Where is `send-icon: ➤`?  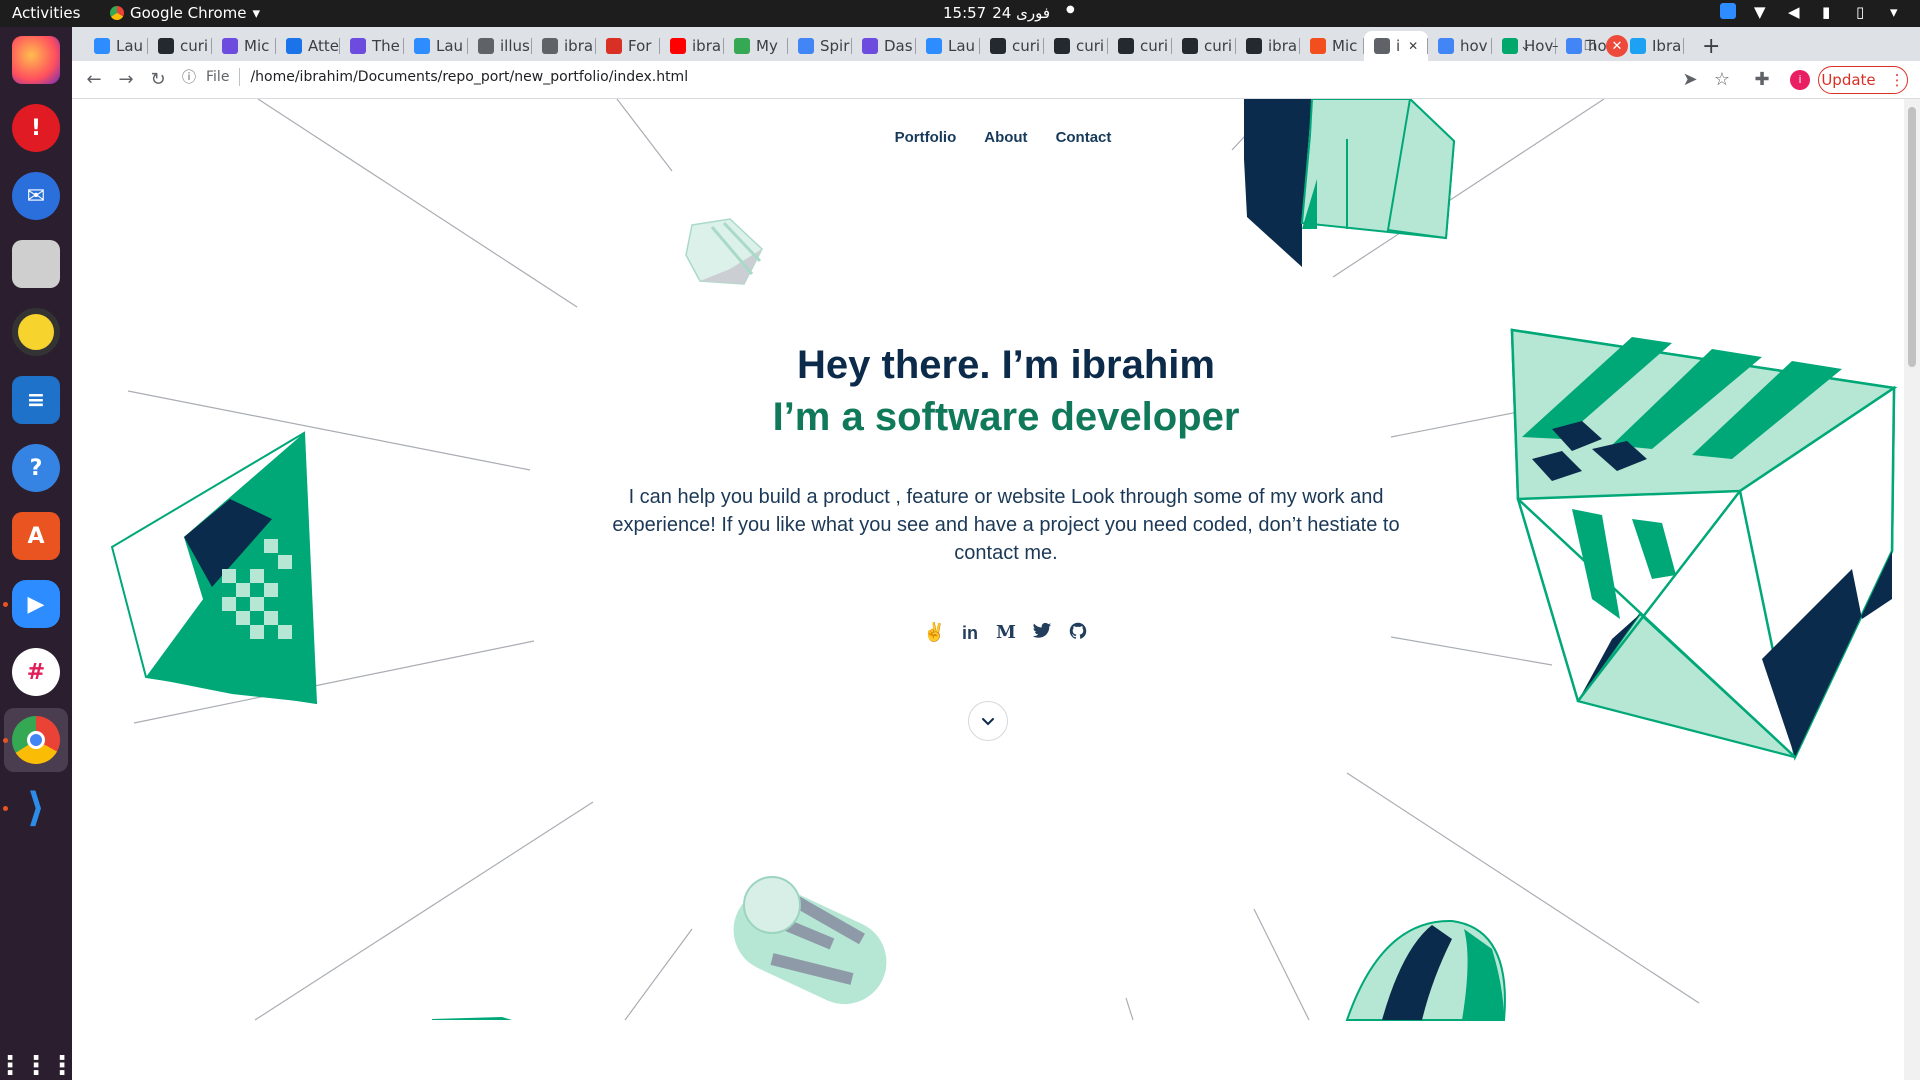
send-icon: ➤ is located at coordinates (1690, 80).